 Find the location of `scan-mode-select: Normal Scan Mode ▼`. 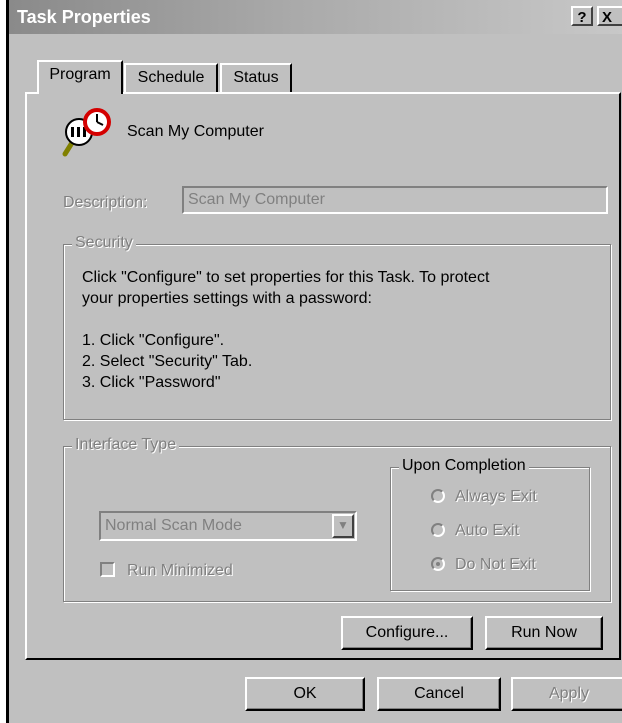

scan-mode-select: Normal Scan Mode ▼ is located at coordinates (228, 526).